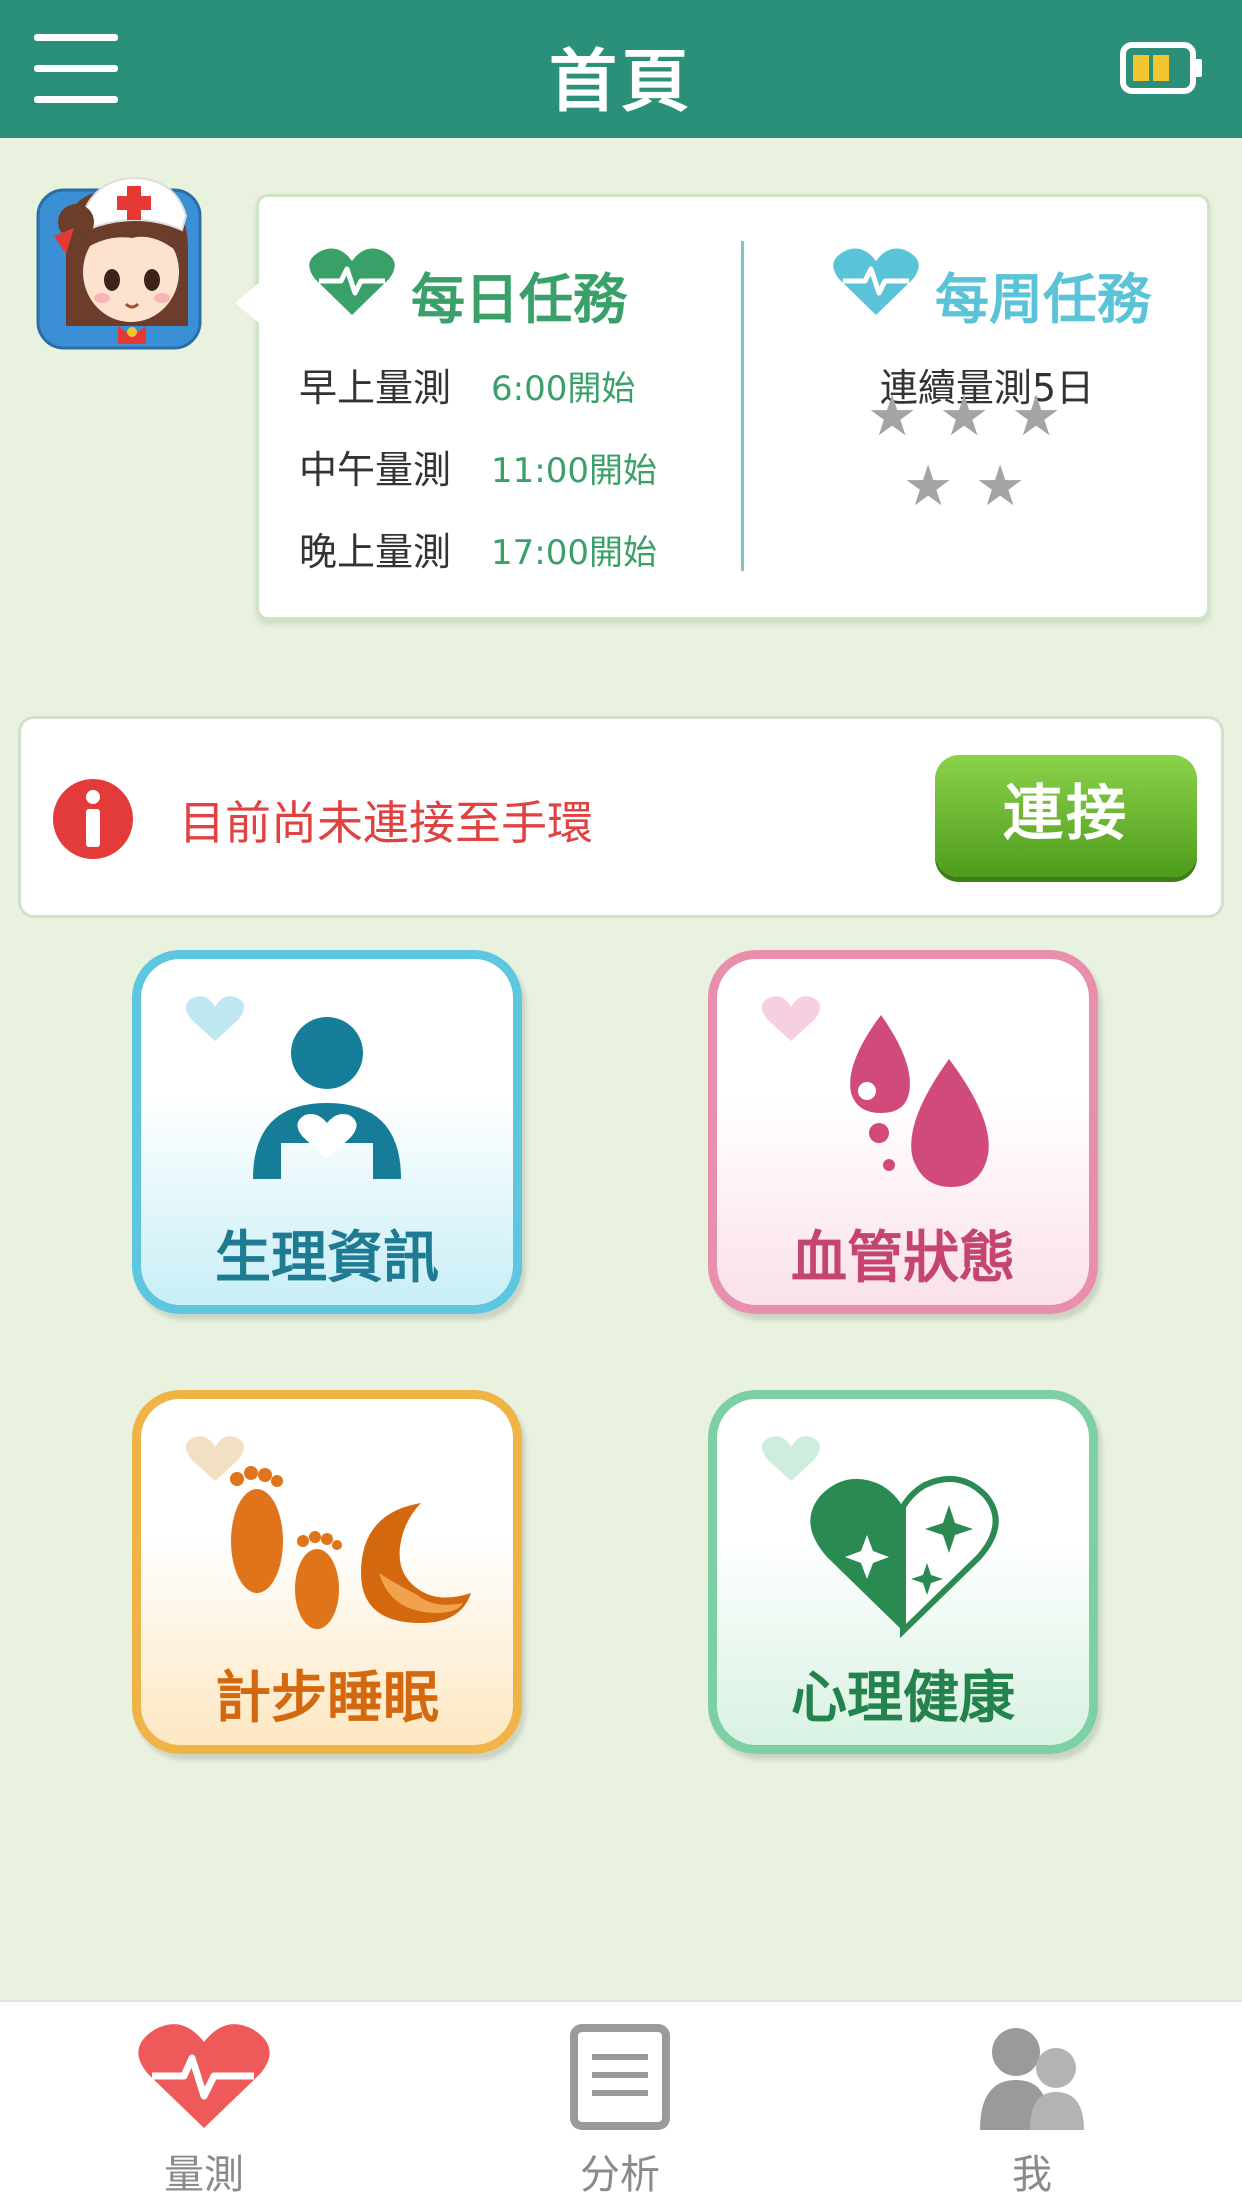  I want to click on nurse-avatar, so click(119, 263).